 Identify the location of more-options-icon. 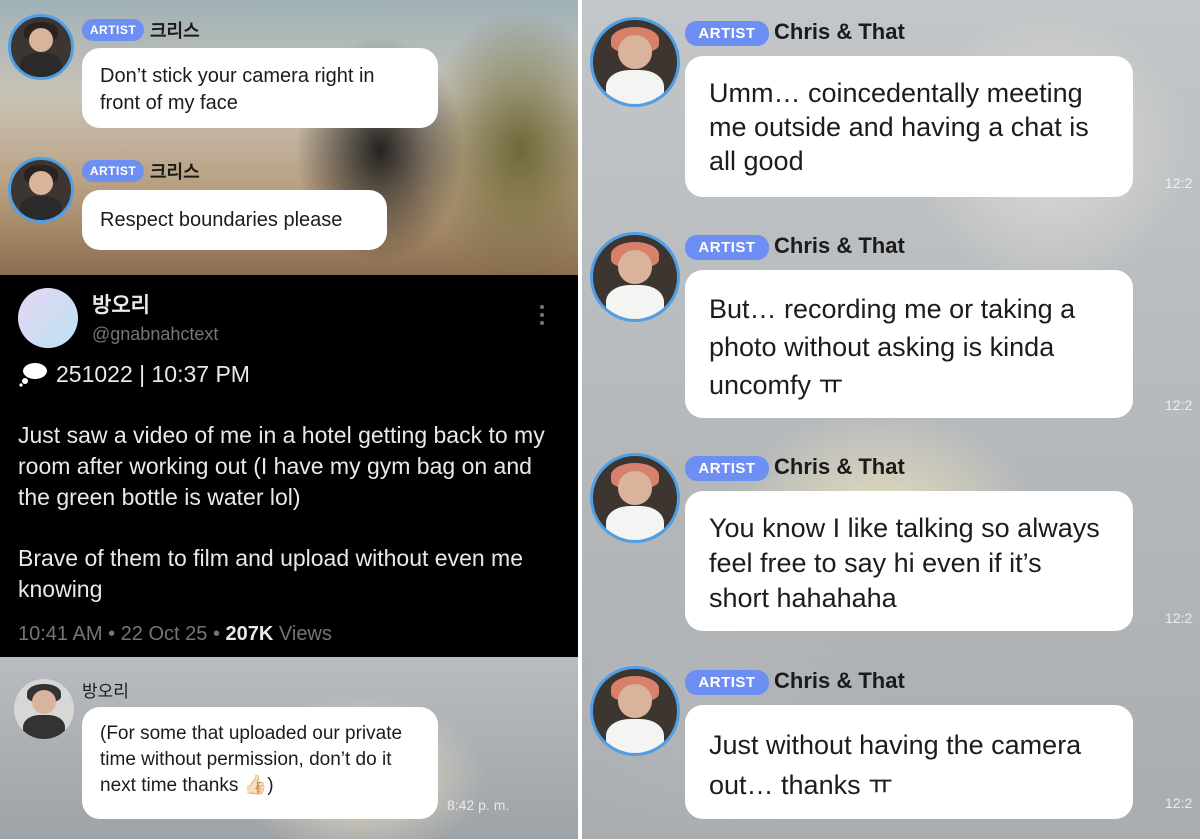
(544, 317).